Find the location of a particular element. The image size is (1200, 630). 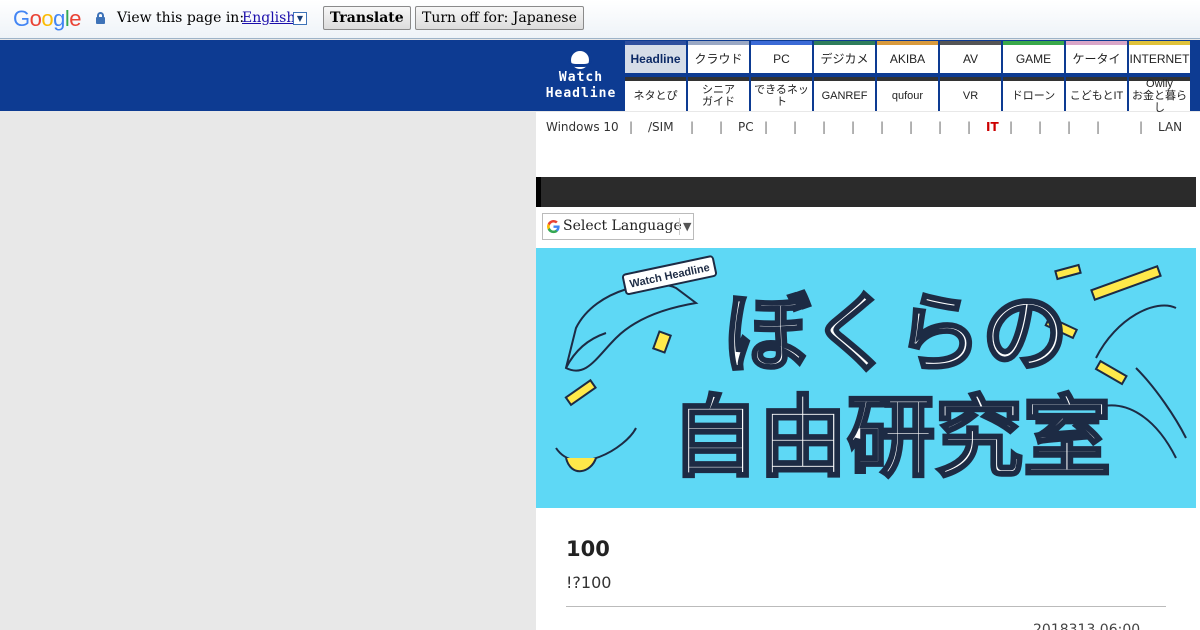

nav-senior-guide: シニア ガイド is located at coordinates (718, 94).